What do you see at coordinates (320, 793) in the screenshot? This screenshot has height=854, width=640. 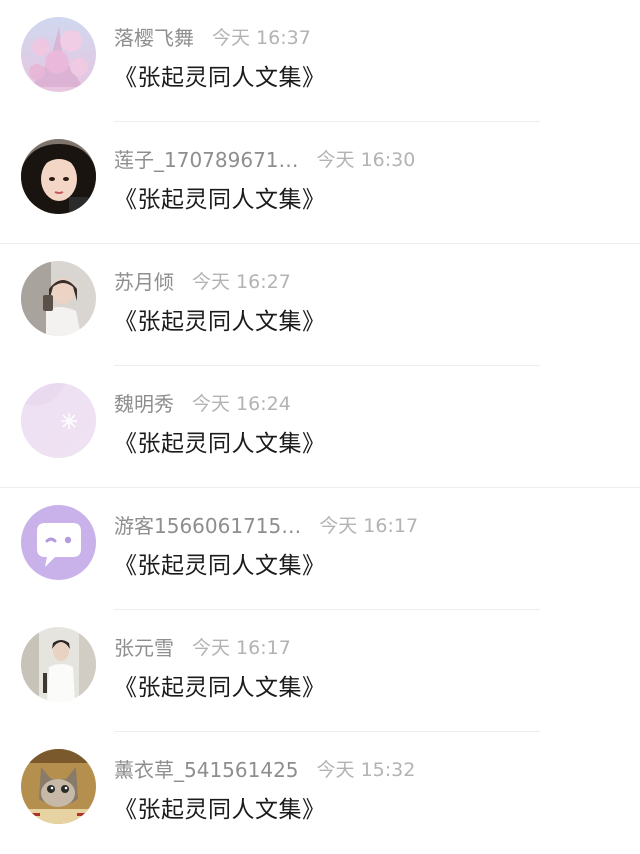 I see `comment-item: 薰衣草_541561425 今天 15:32 《张起灵同人文集》` at bounding box center [320, 793].